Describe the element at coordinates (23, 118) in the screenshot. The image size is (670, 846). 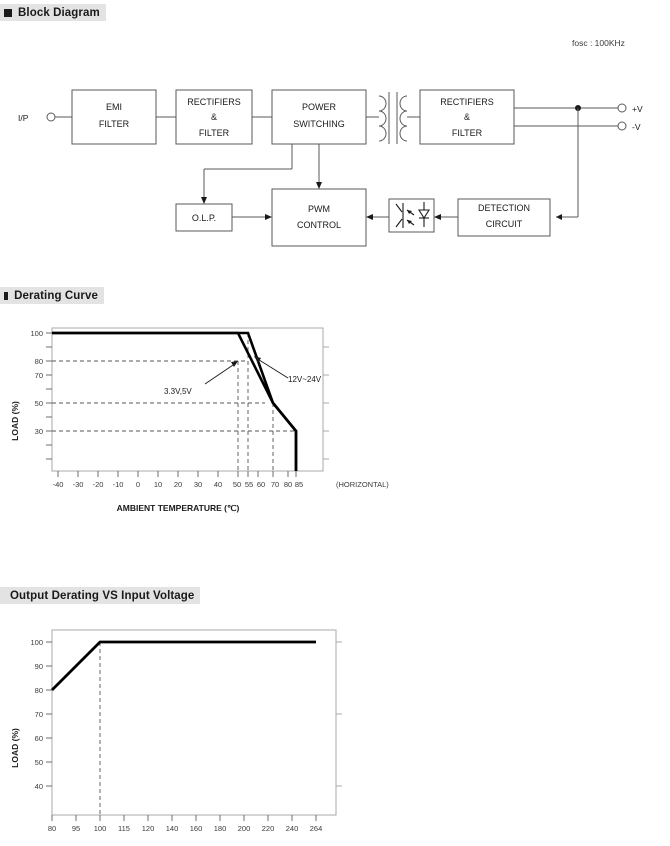
I see `input-label: I/P` at that location.